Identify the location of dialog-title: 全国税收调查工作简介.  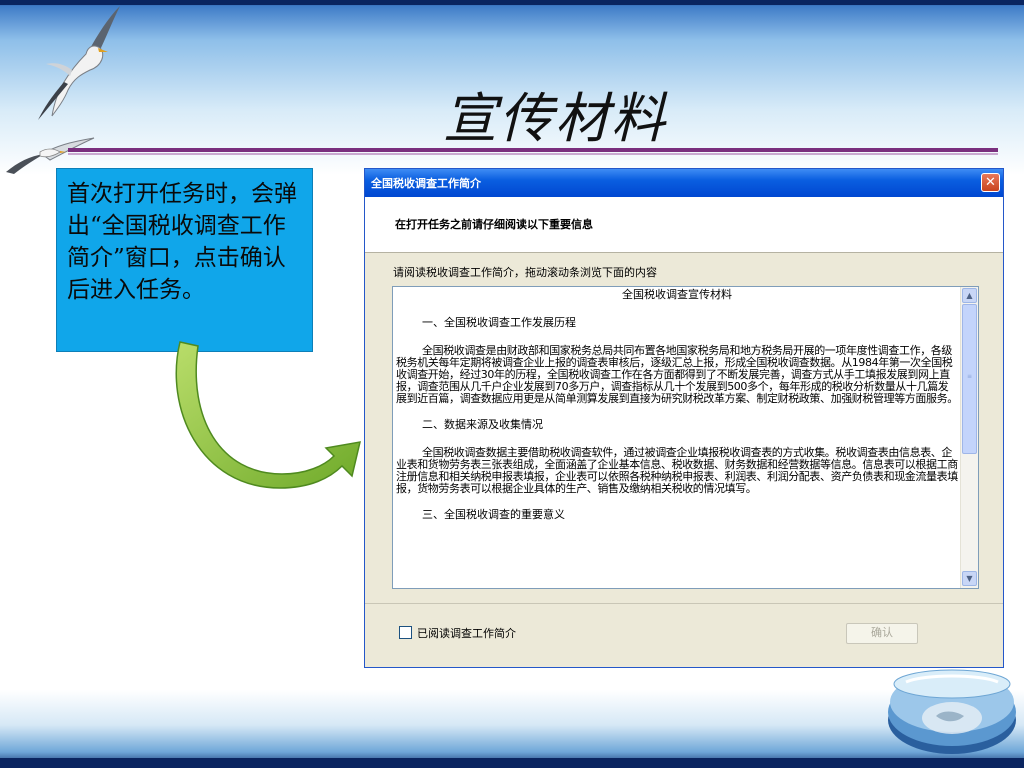
(426, 184).